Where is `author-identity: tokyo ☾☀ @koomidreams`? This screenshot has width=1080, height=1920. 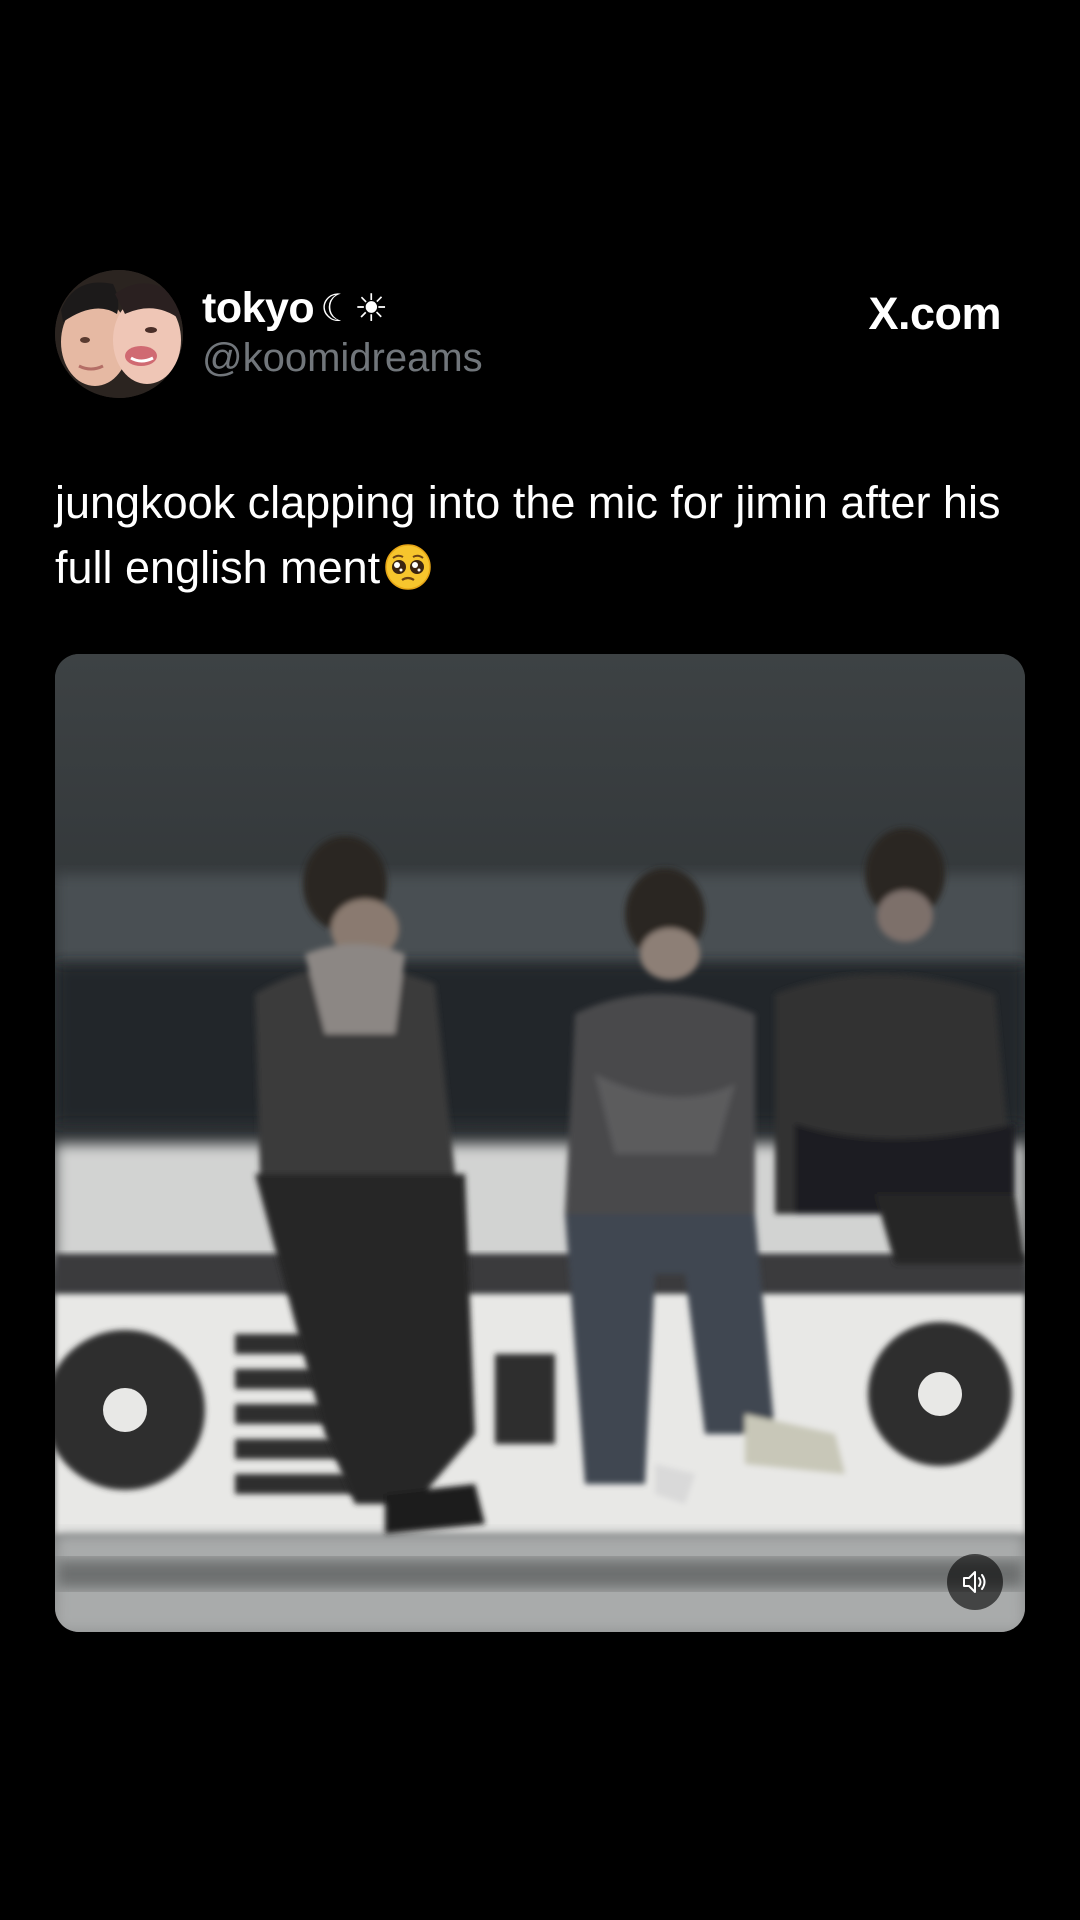 author-identity: tokyo ☾☀ @koomidreams is located at coordinates (342, 332).